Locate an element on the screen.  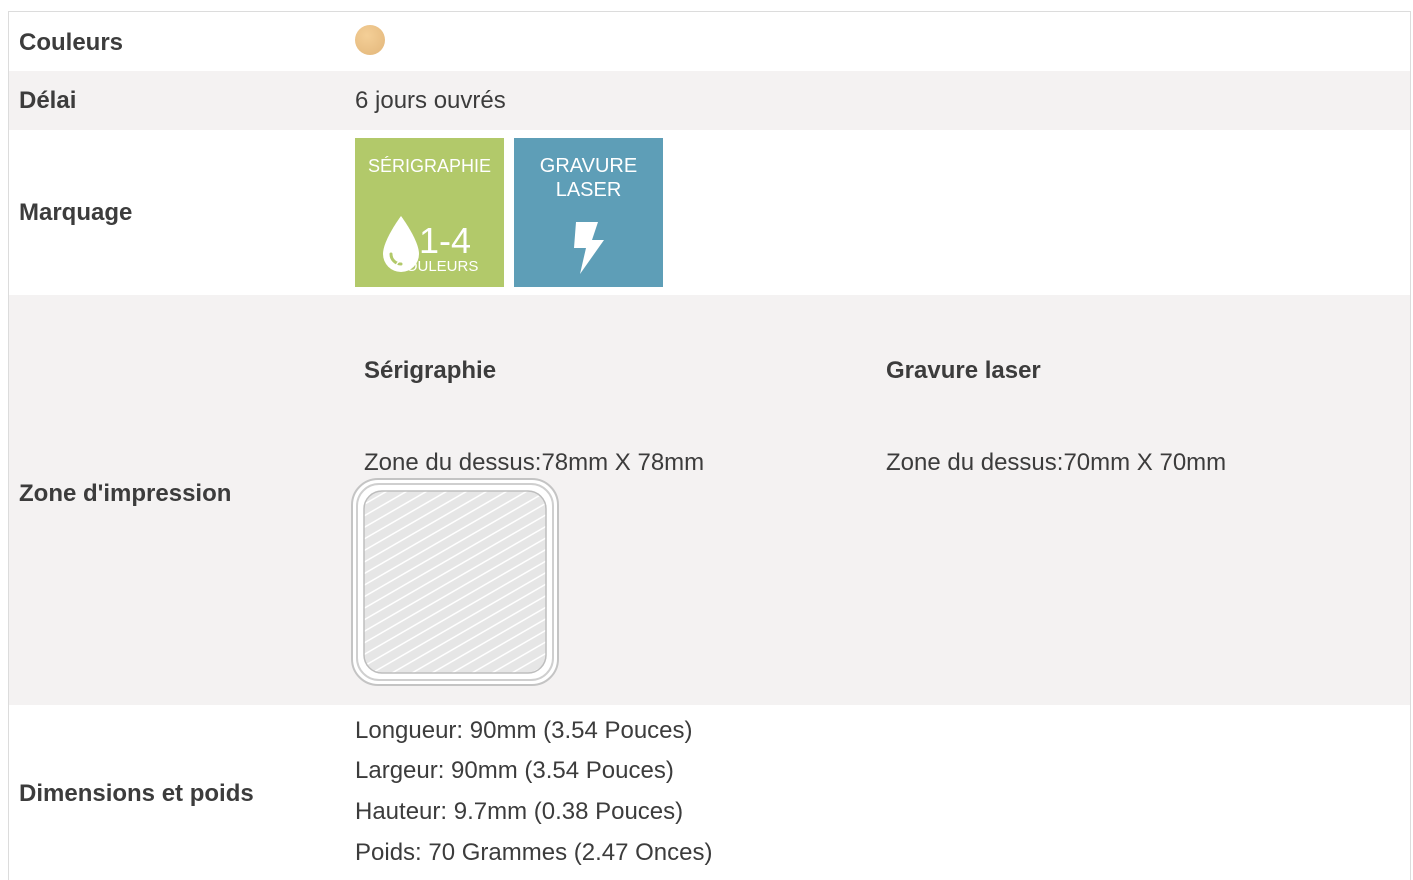
serigraphie-zone-text: Zone du dessus:78mm X 78mm is located at coordinates (534, 462).